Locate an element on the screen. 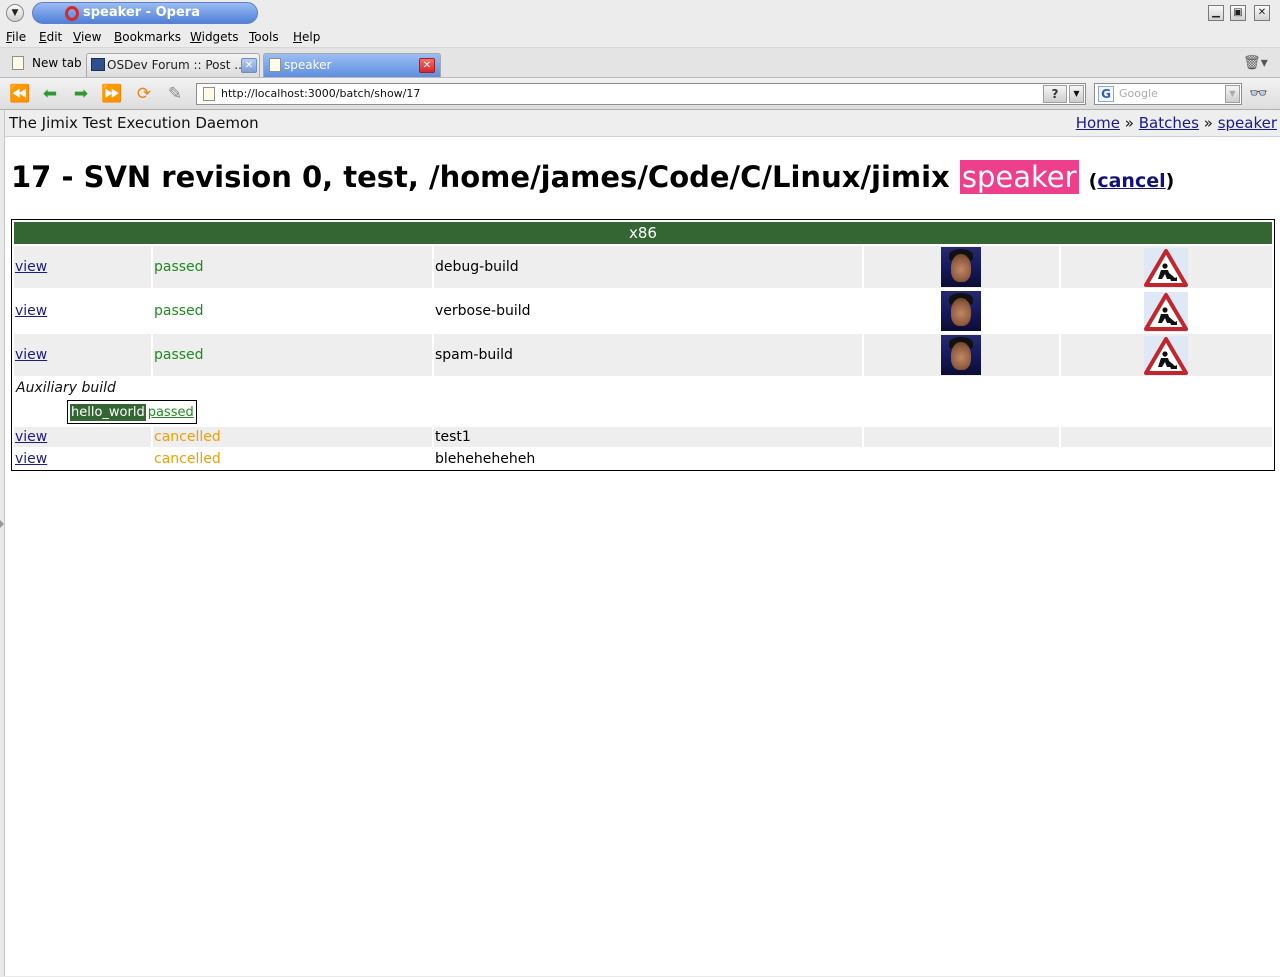  opera-logo-icon is located at coordinates (72, 13).